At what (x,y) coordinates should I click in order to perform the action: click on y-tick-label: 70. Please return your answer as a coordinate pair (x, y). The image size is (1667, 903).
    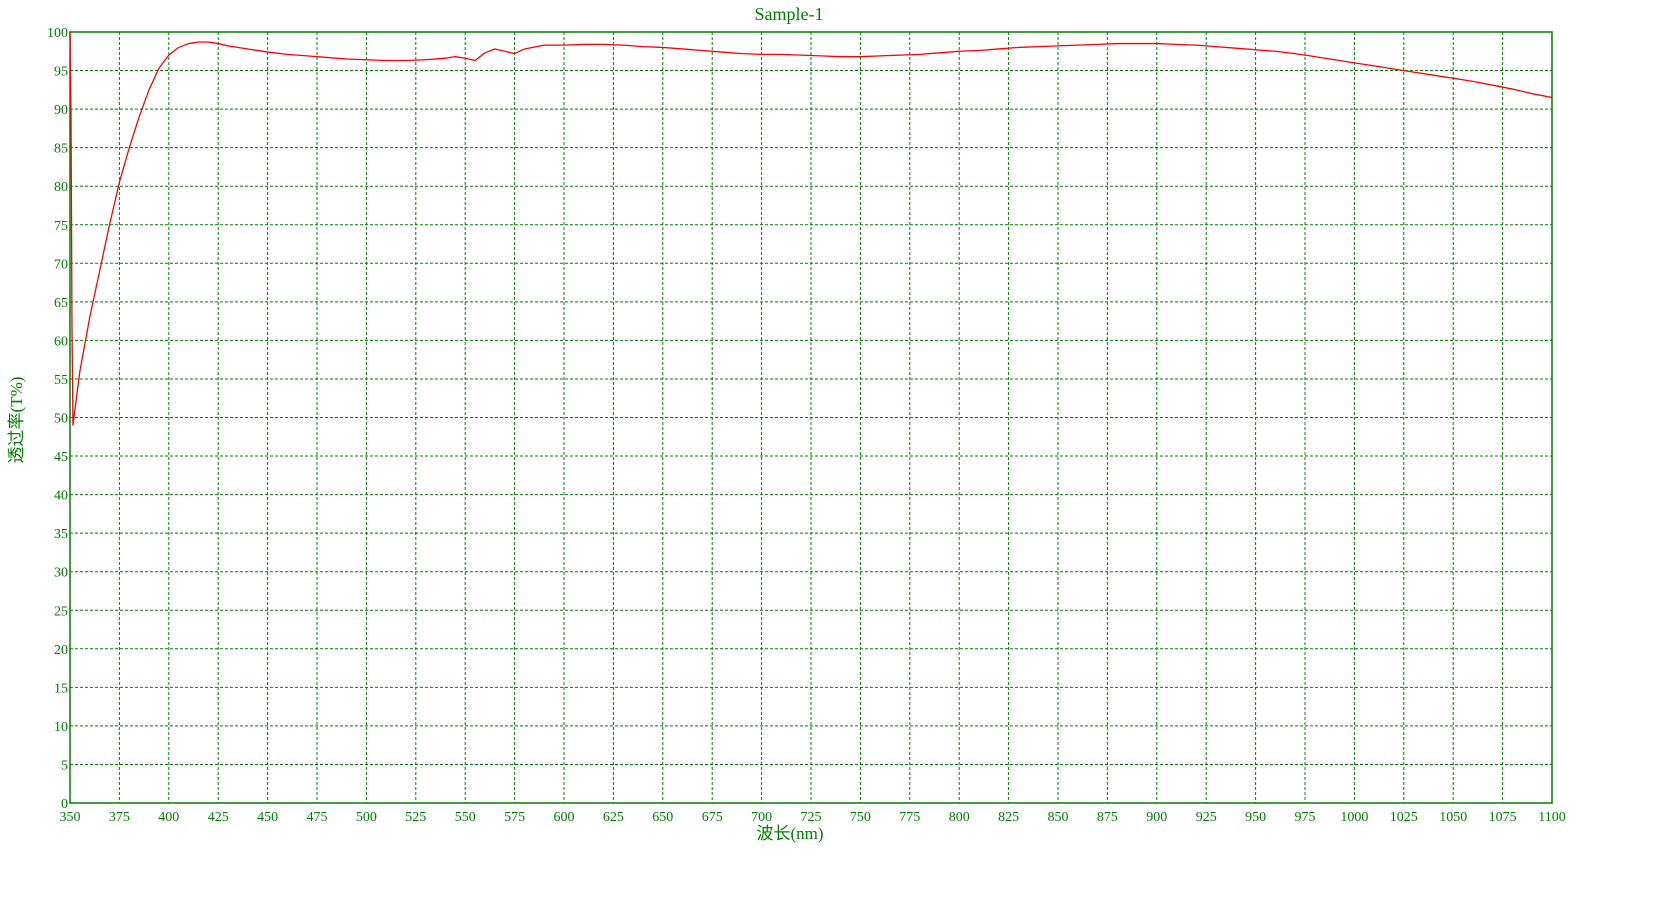
    Looking at the image, I should click on (61, 264).